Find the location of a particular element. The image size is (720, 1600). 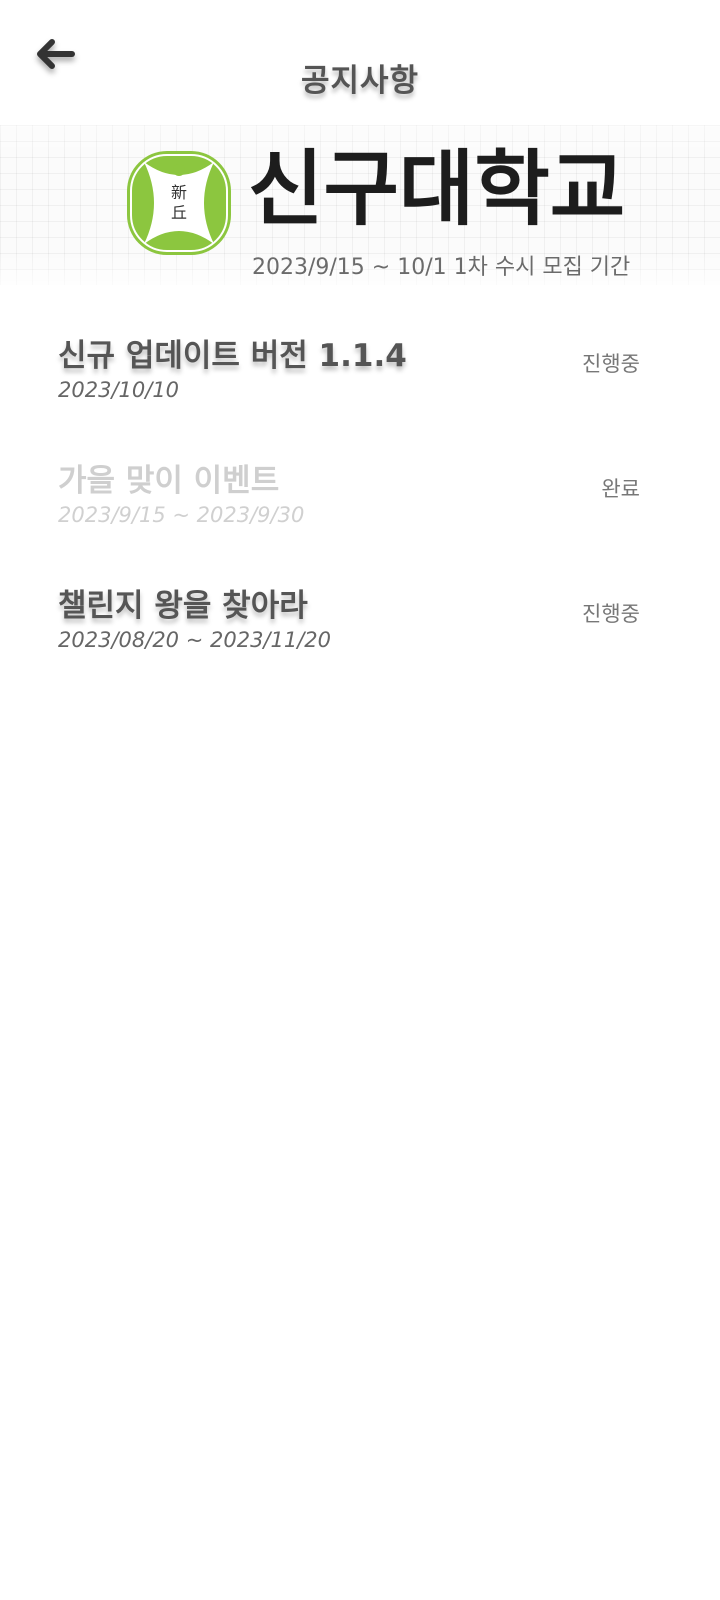

notice-date: 2023/10/10 is located at coordinates (119, 390).